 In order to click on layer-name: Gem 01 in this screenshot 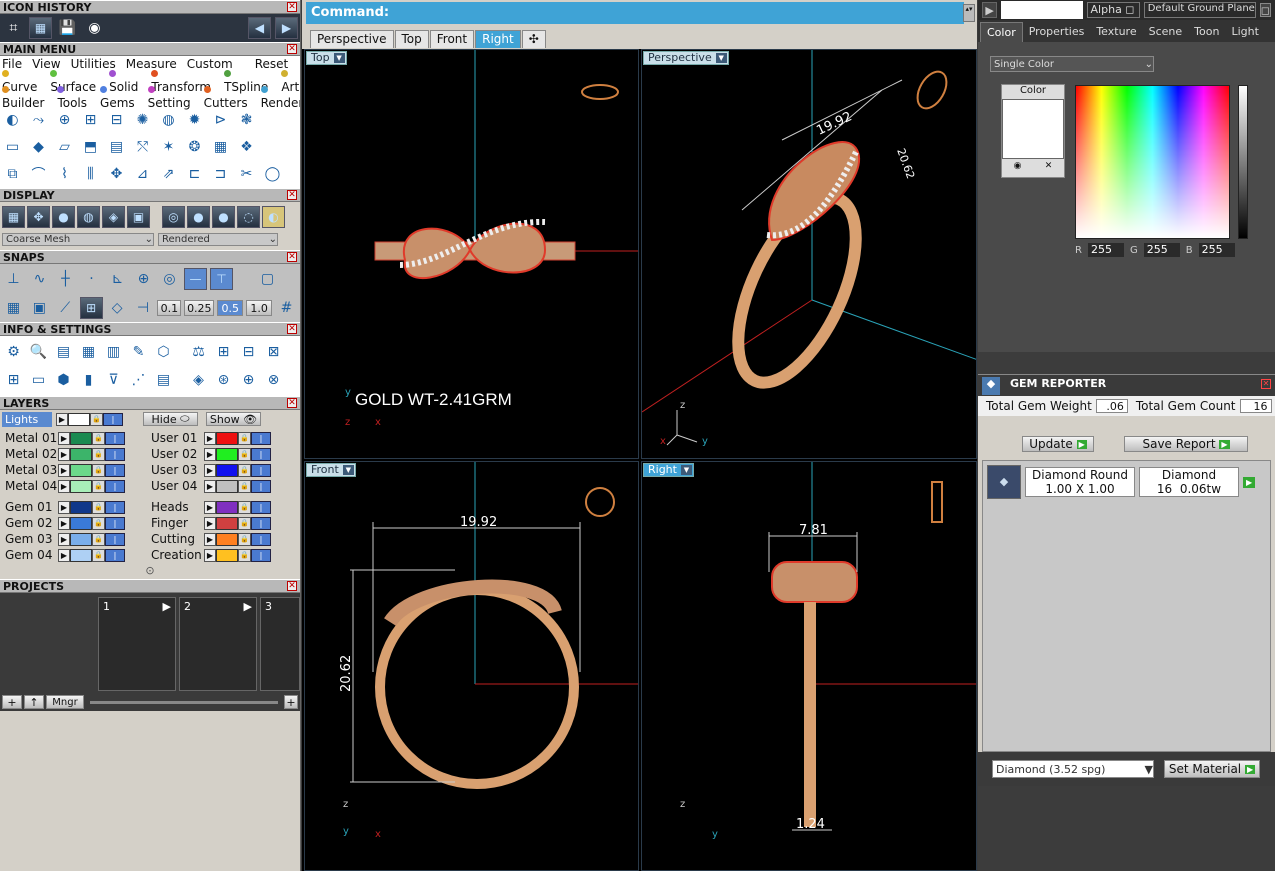, I will do `click(30, 507)`.